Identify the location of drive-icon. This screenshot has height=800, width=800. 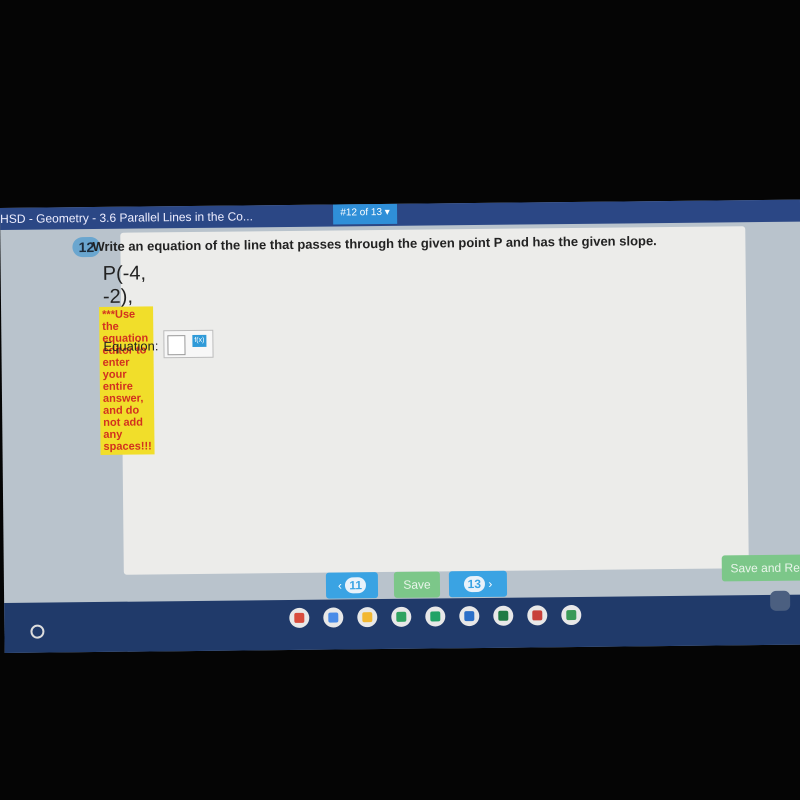
(401, 616).